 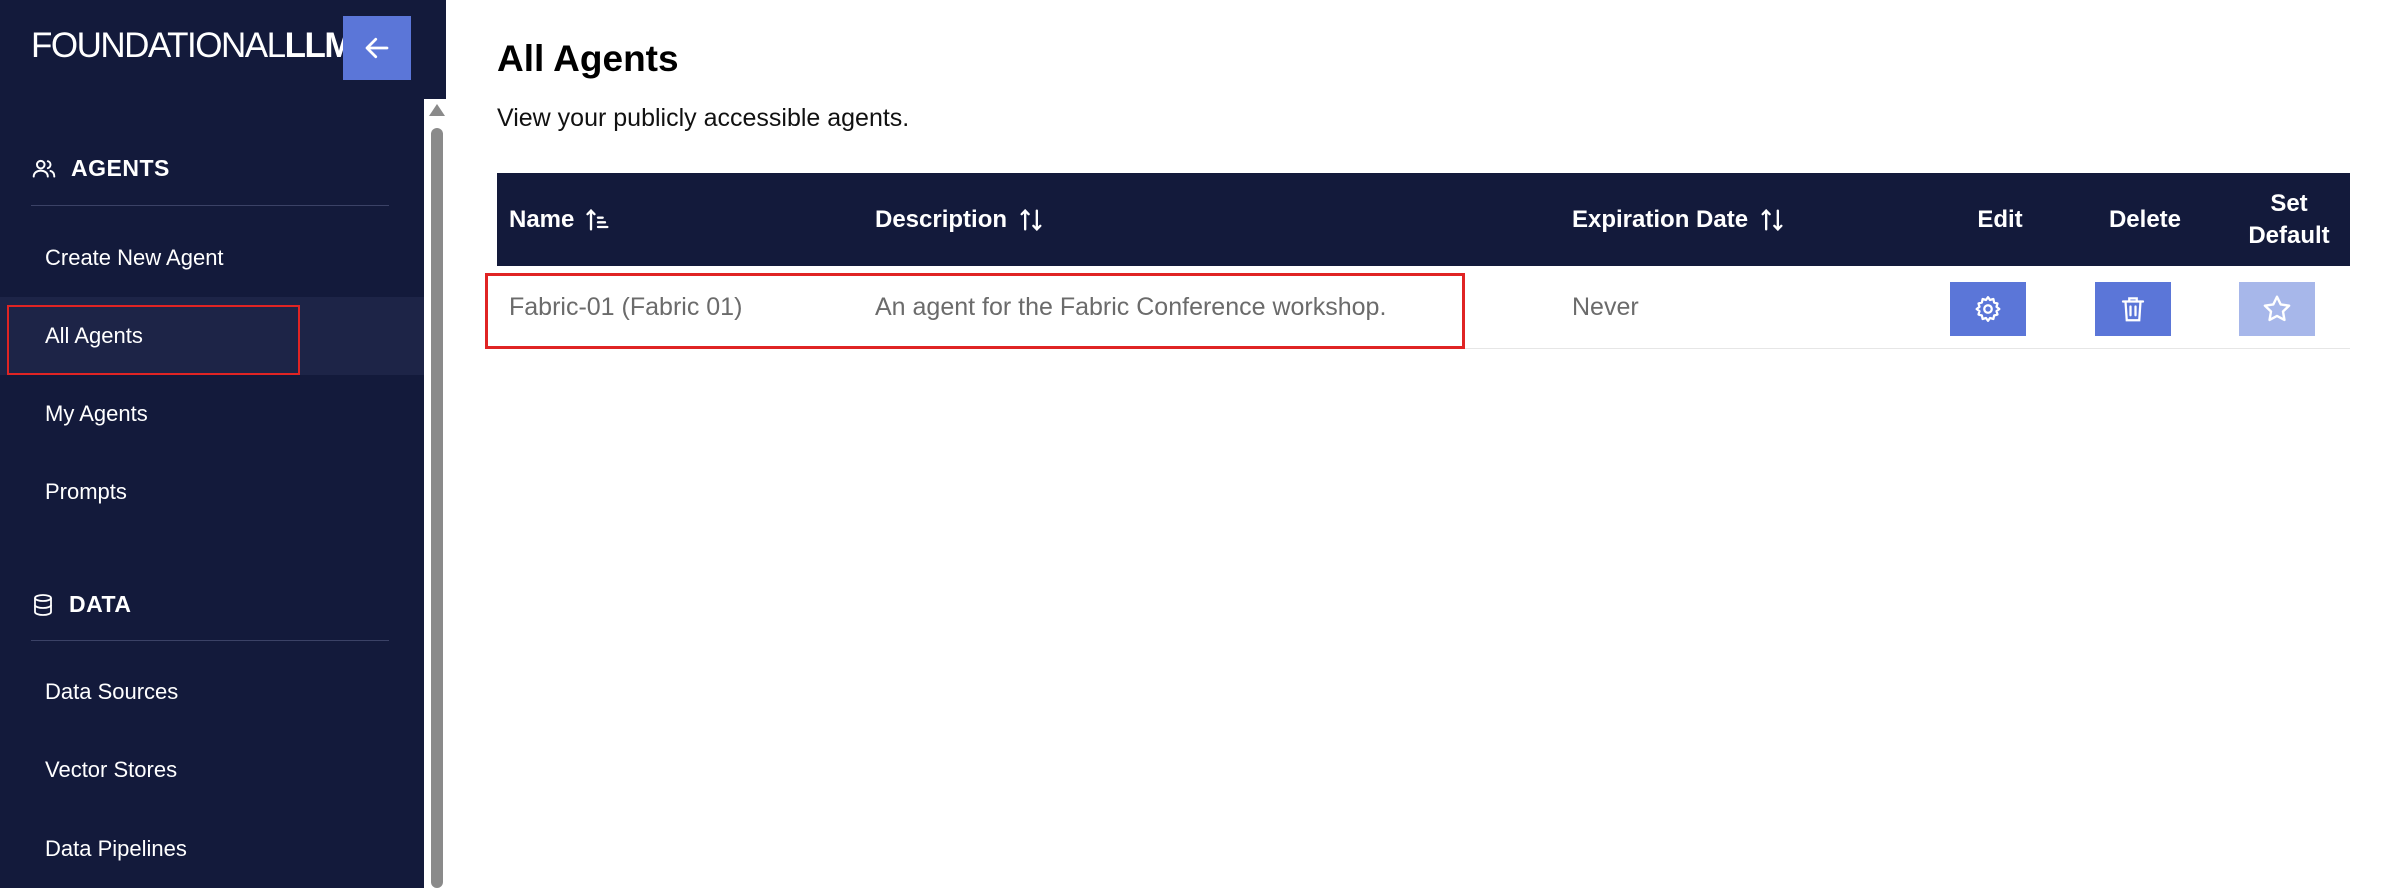 I want to click on column-name: Name, so click(x=560, y=219).